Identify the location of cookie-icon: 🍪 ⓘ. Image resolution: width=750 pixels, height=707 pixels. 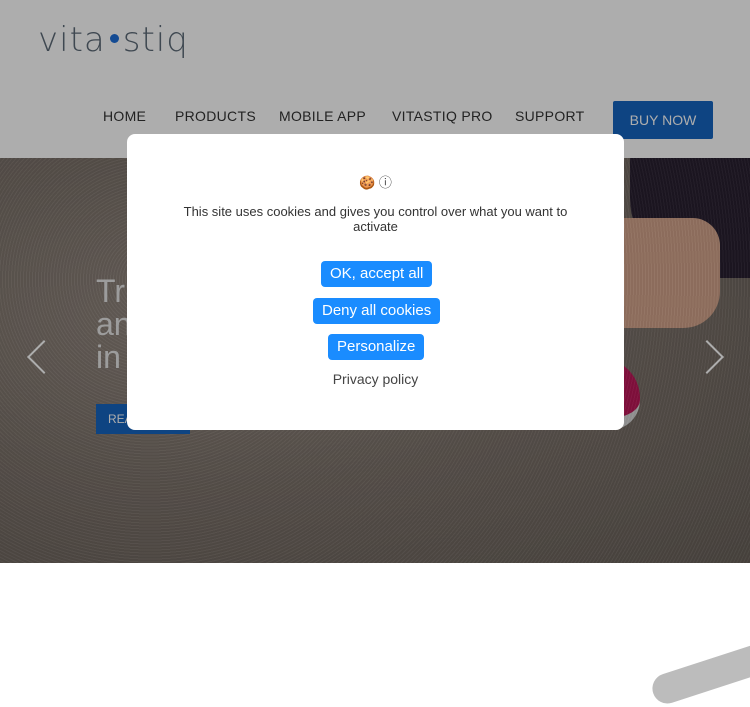
(375, 182).